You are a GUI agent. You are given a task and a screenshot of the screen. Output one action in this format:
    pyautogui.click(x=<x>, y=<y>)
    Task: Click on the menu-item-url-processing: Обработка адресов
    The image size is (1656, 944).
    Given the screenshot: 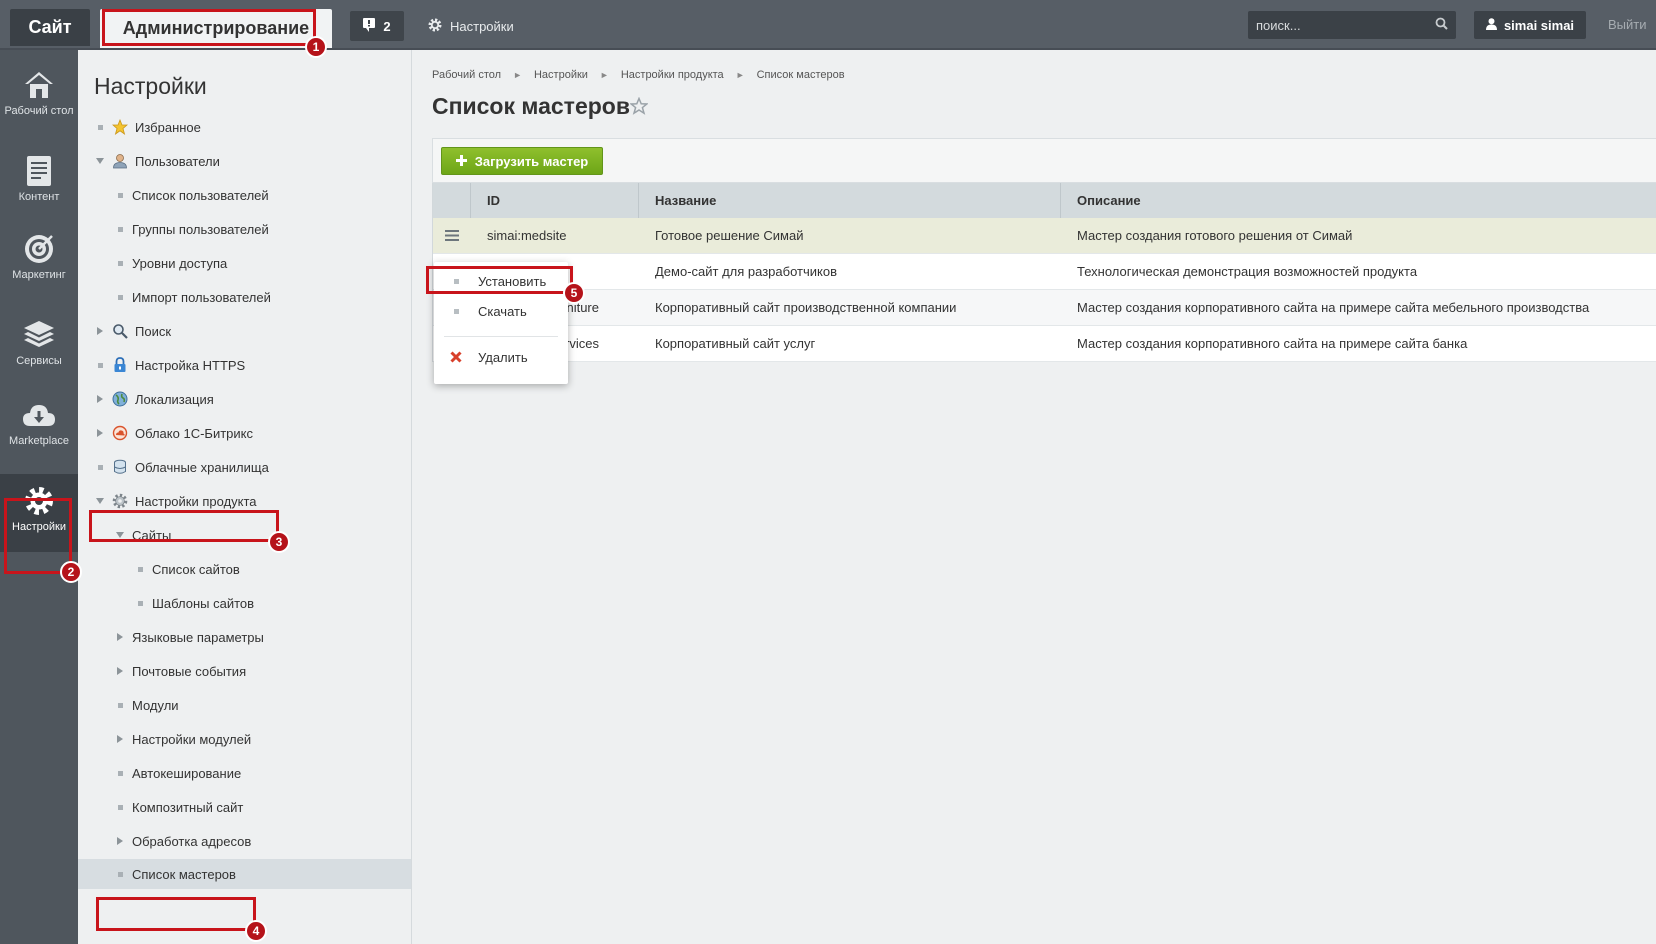 What is the action you would take?
    pyautogui.click(x=182, y=841)
    